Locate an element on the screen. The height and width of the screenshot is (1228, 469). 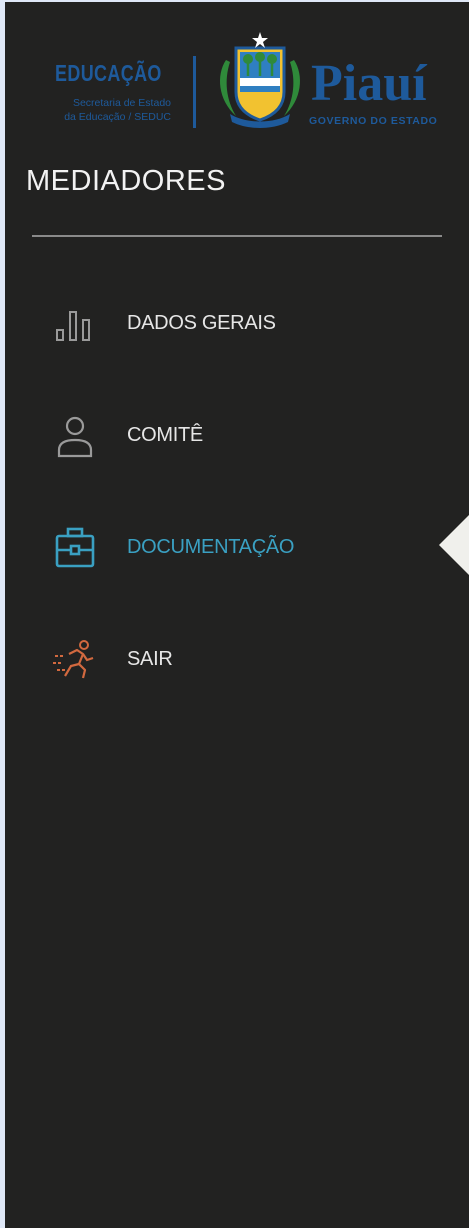
logo-divider is located at coordinates (194, 92).